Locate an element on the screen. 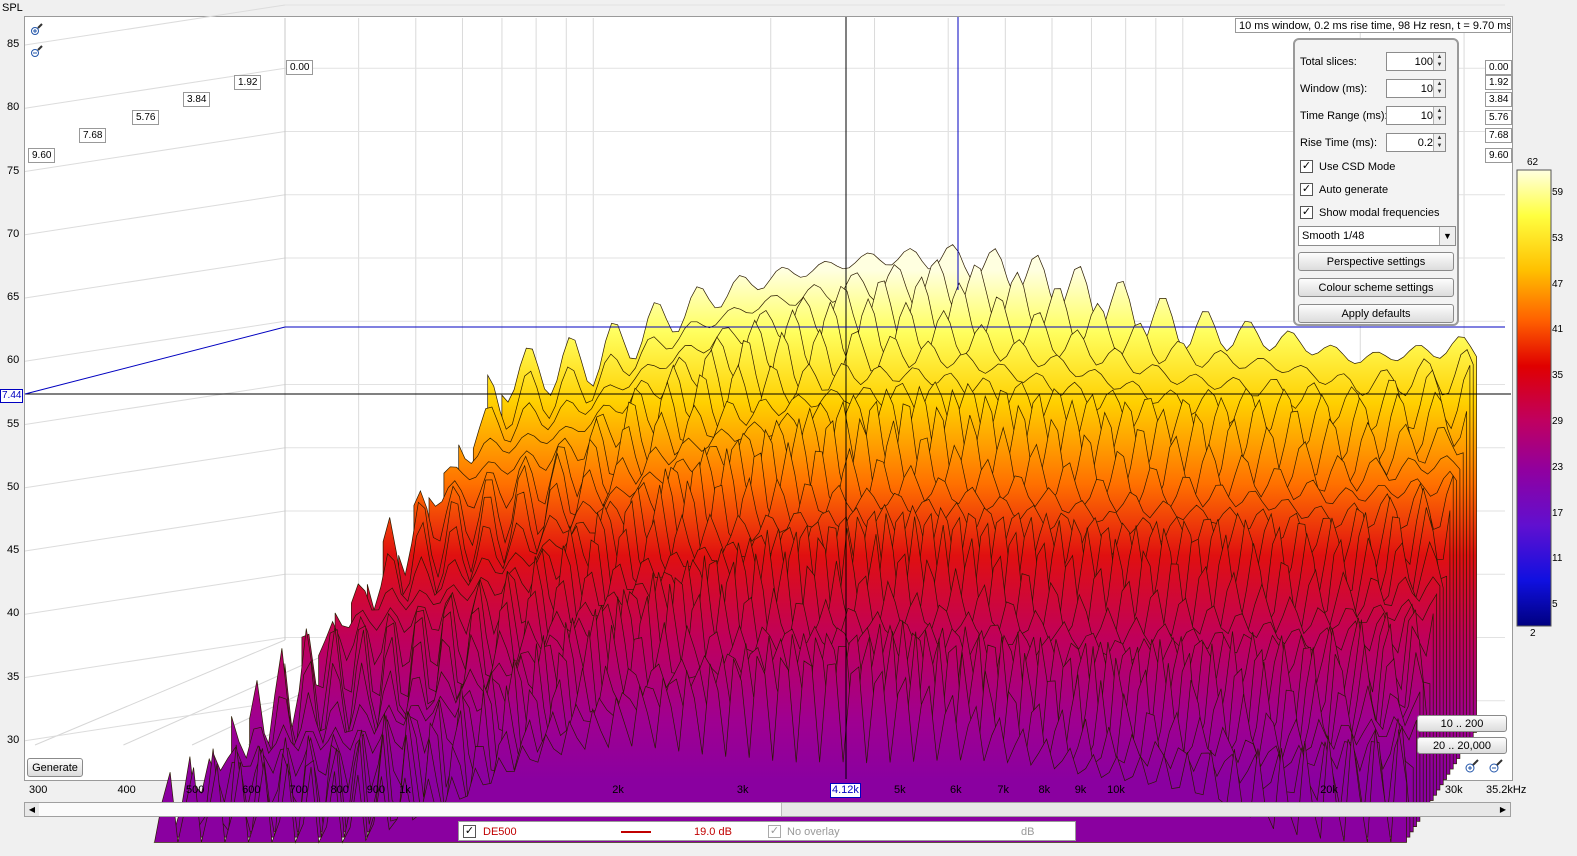  colour-scale-tick: 11 is located at coordinates (1557, 559).